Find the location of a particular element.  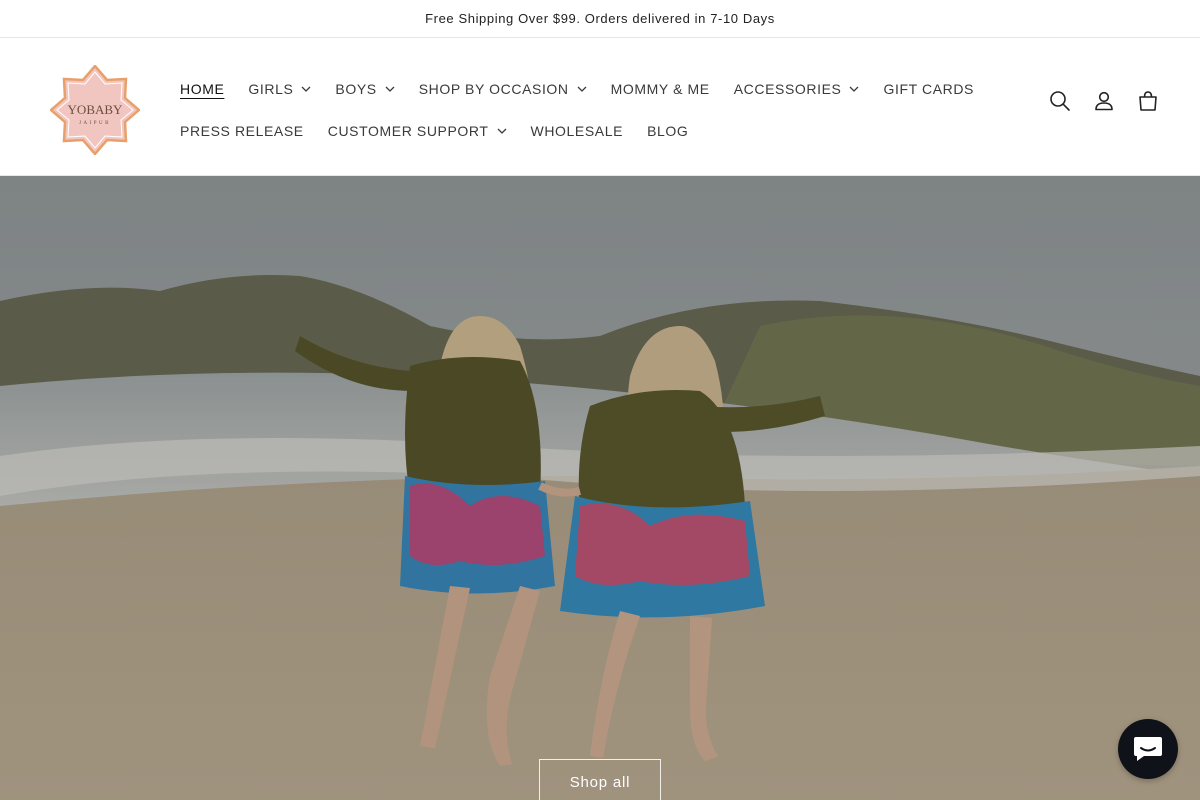

logo-subtext: JAIPUR is located at coordinates (95, 123).